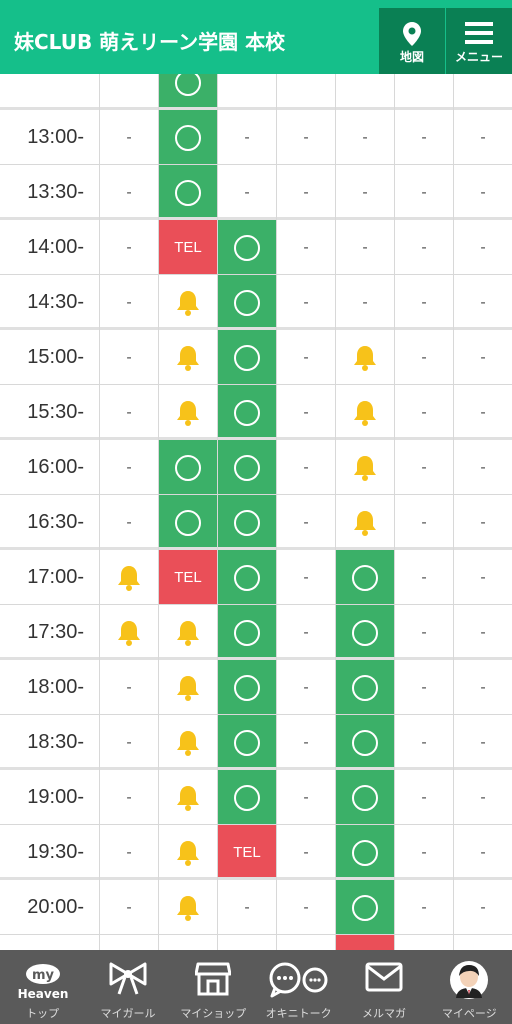 This screenshot has width=512, height=1024. What do you see at coordinates (55, 357) in the screenshot?
I see `time-label: 15:00-` at bounding box center [55, 357].